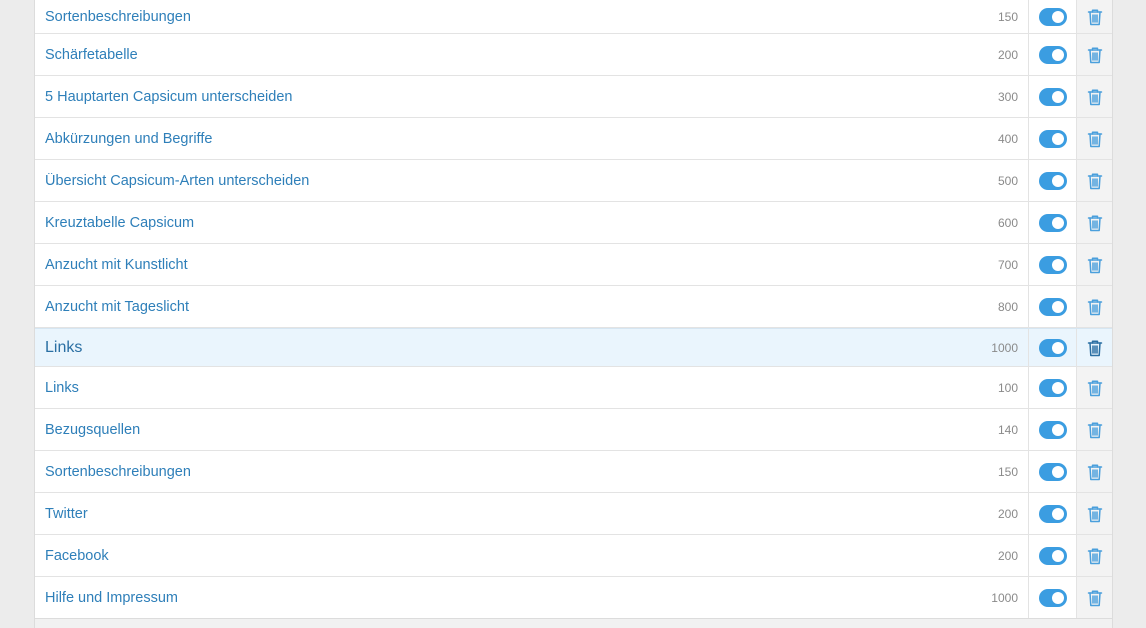  What do you see at coordinates (496, 181) in the screenshot?
I see `menu-item-title: Übersicht Capsicum-Arten unterscheiden` at bounding box center [496, 181].